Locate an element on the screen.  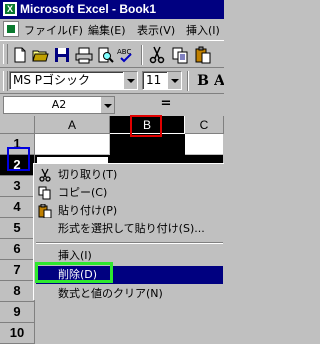
menu-separator is located at coordinates (129, 243).